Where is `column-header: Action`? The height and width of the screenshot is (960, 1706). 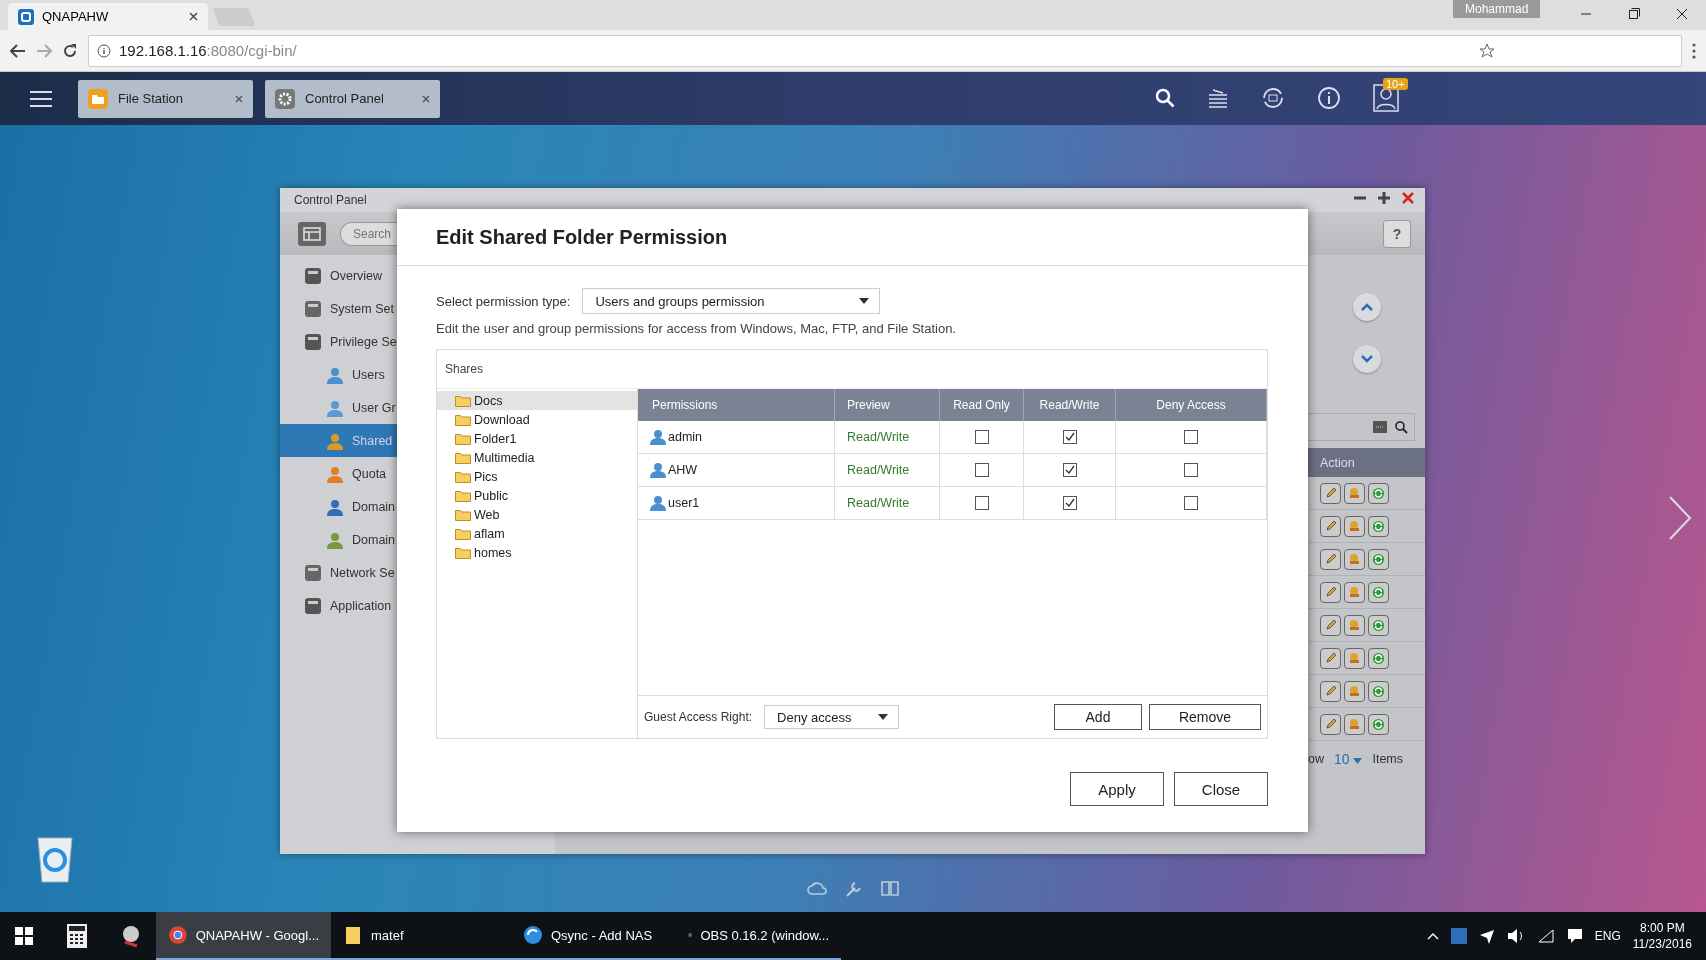
column-header: Action is located at coordinates (1366, 462).